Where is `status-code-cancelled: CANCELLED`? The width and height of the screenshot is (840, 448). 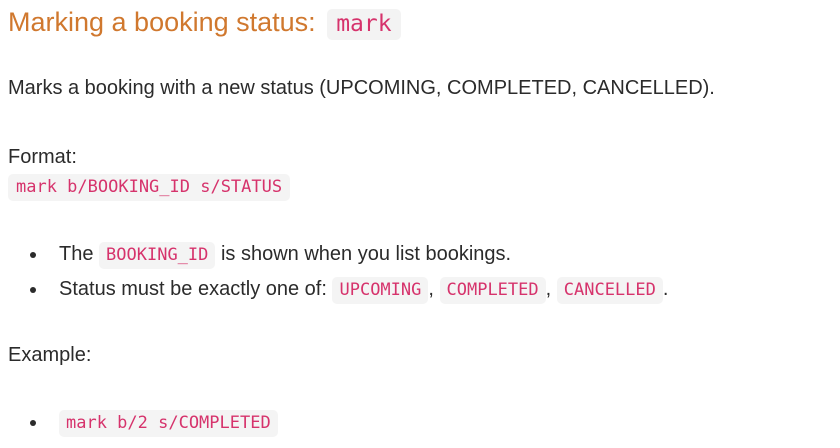 status-code-cancelled: CANCELLED is located at coordinates (609, 290).